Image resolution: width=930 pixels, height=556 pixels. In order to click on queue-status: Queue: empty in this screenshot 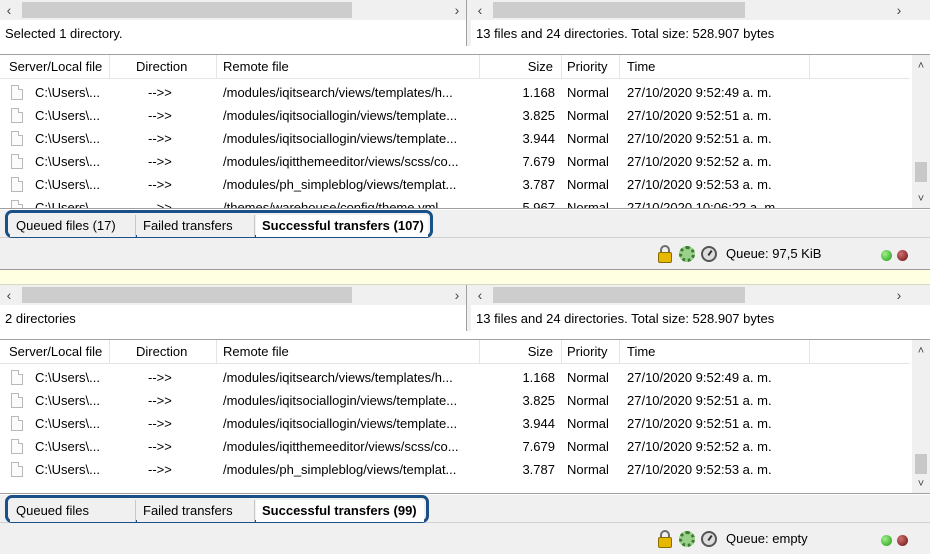, I will do `click(767, 538)`.